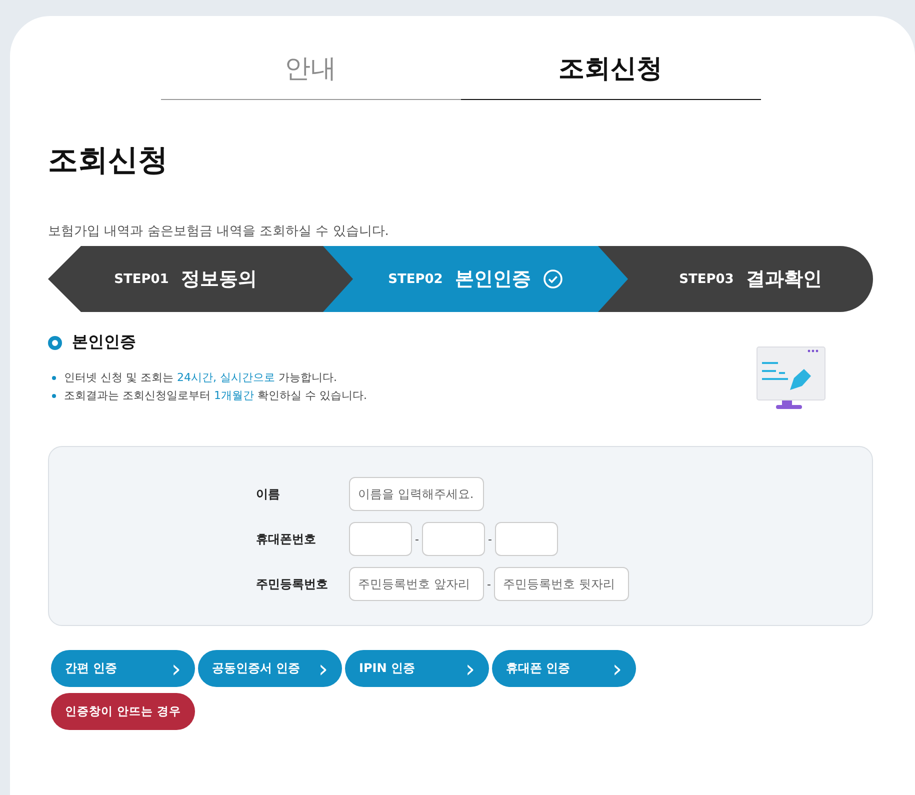  I want to click on check-circle-icon, so click(552, 279).